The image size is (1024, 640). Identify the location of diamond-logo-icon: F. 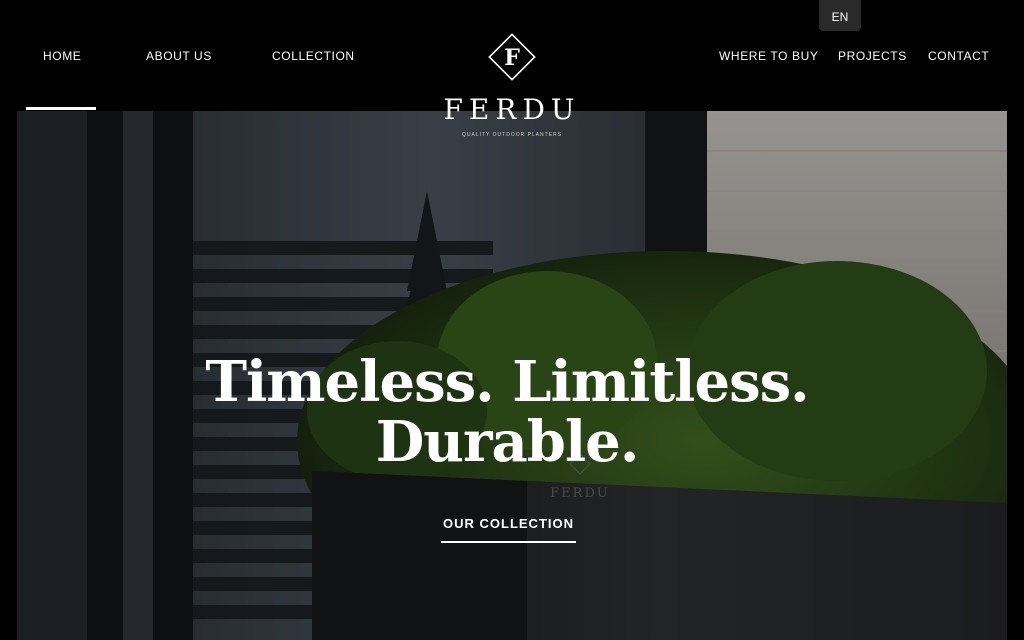
(512, 57).